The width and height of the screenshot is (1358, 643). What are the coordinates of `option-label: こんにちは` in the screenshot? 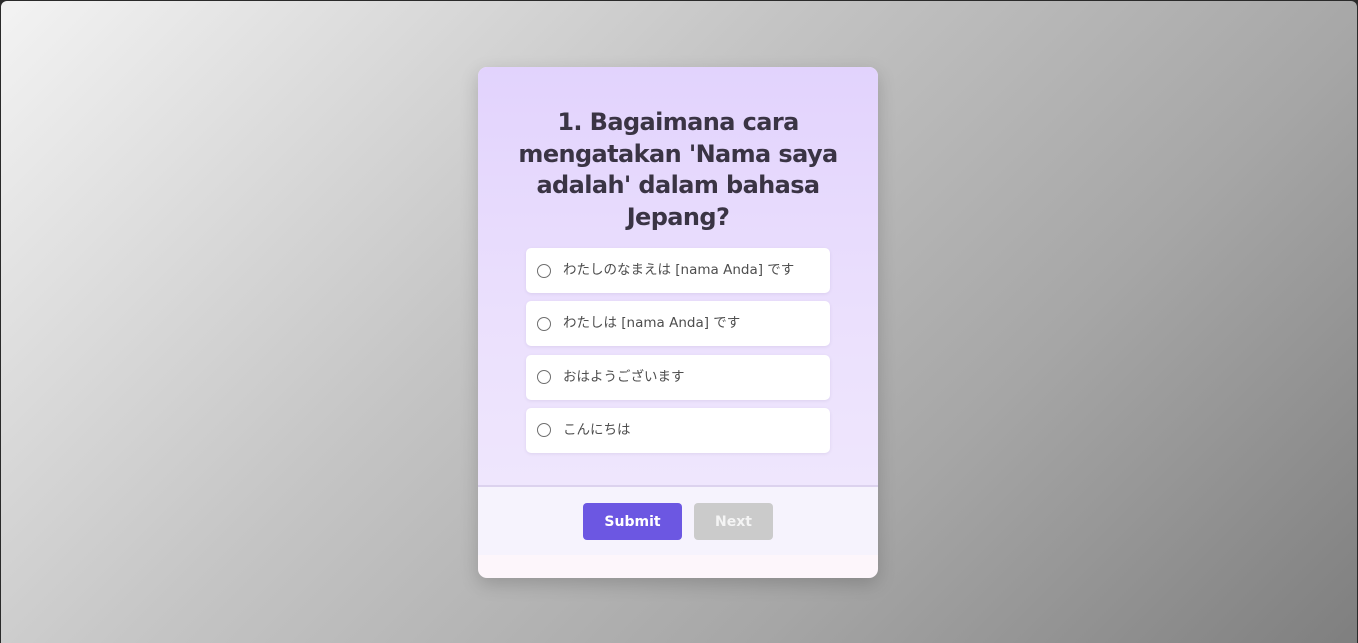 It's located at (597, 429).